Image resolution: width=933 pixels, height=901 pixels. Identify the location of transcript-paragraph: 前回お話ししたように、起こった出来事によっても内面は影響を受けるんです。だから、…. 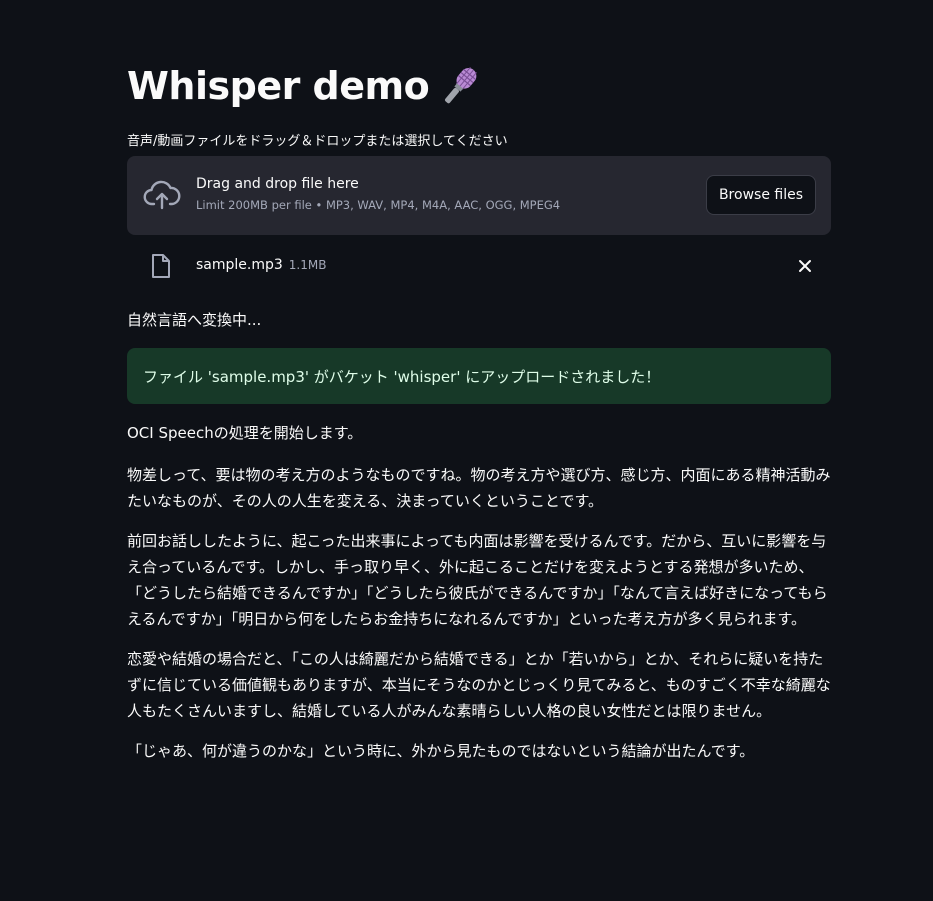
(477, 580).